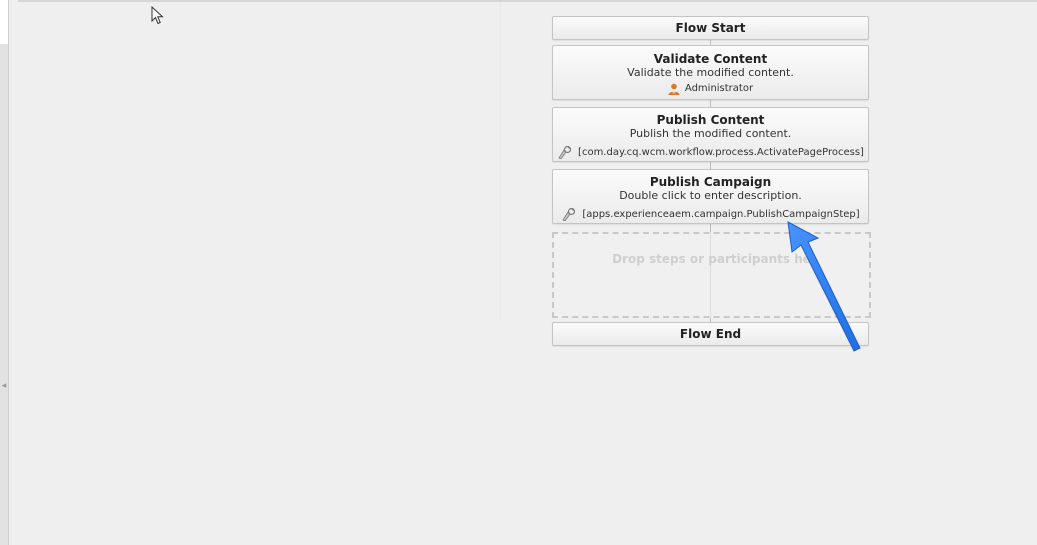 The image size is (1037, 545). Describe the element at coordinates (710, 120) in the screenshot. I see `step-title: Publish Content` at that location.